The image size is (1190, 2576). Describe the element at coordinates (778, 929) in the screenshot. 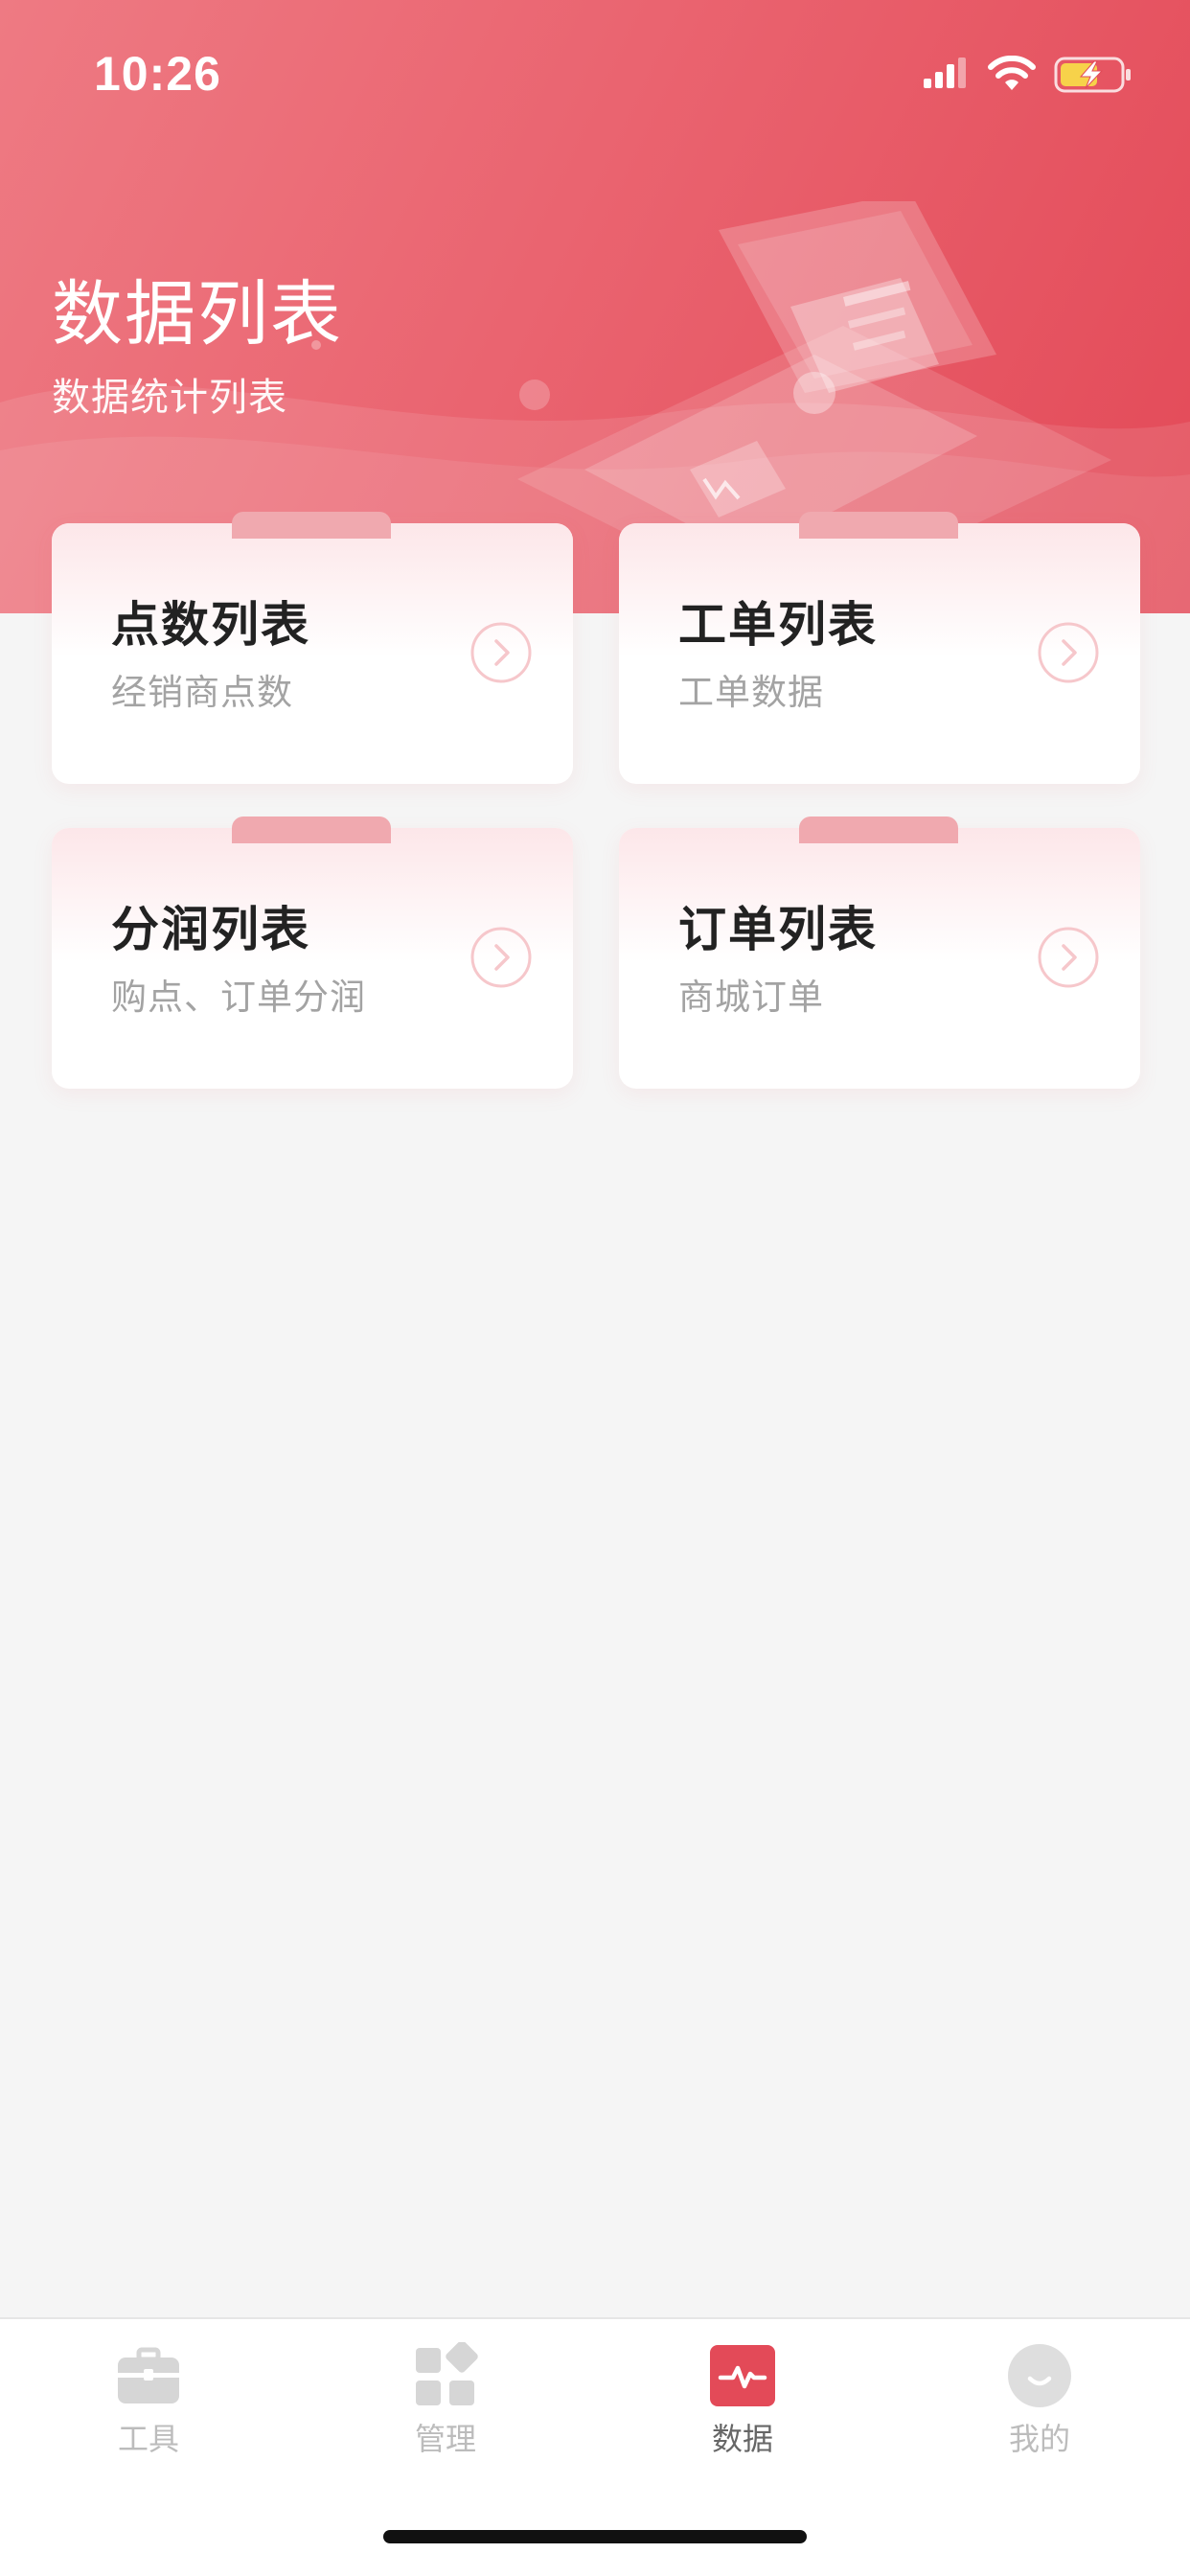

I see `card-title: 订单列表` at that location.